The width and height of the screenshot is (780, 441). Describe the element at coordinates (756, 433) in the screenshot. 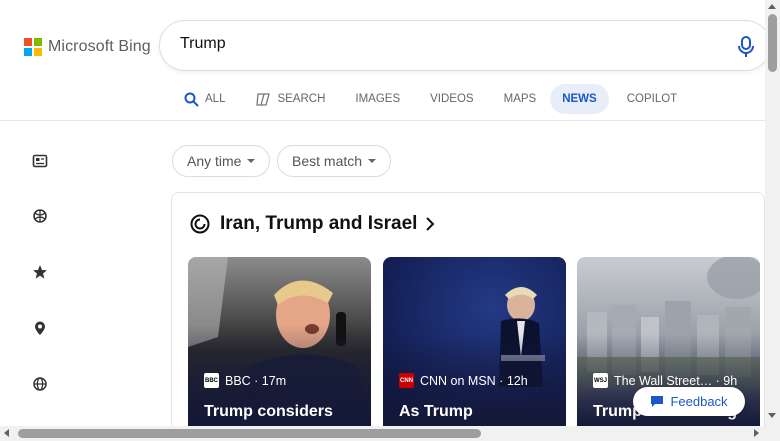

I see `scroll-right-icon` at that location.